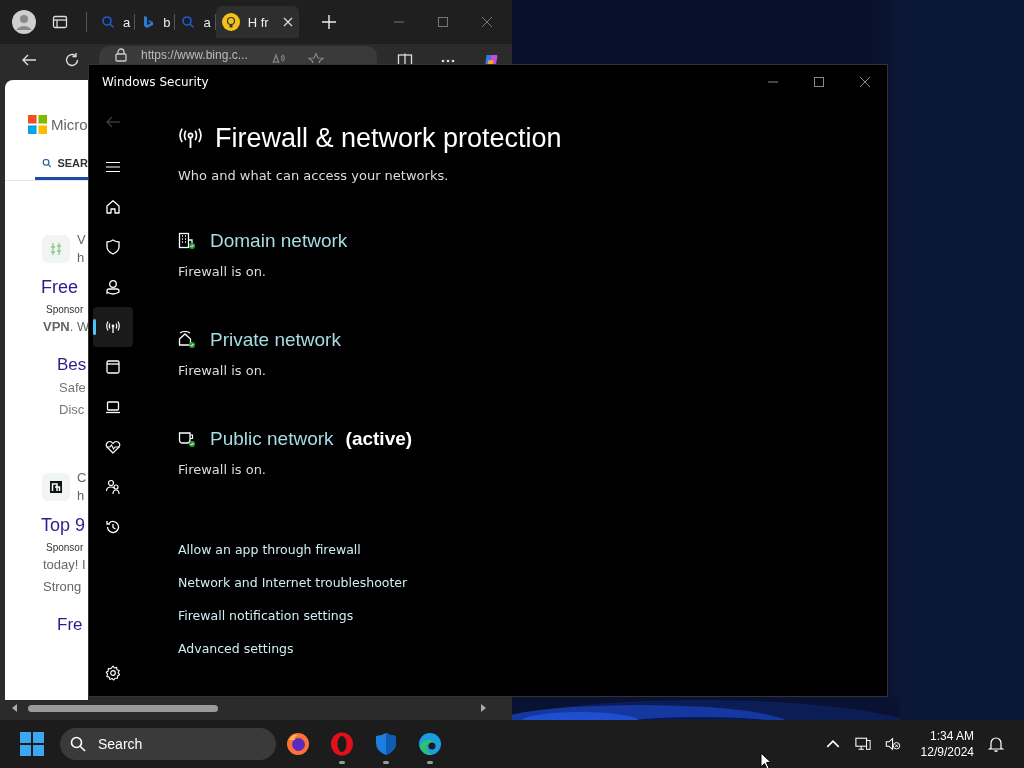  Describe the element at coordinates (32, 744) in the screenshot. I see `start-icon` at that location.